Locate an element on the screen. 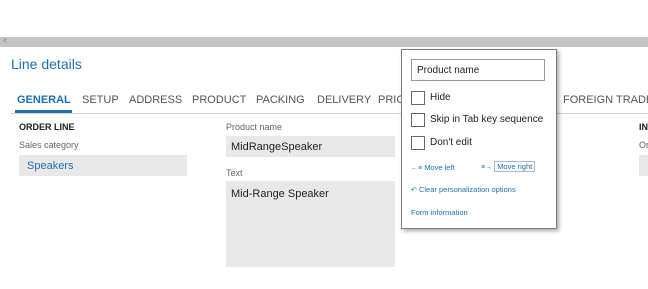  form-information-link: Form information is located at coordinates (439, 212).